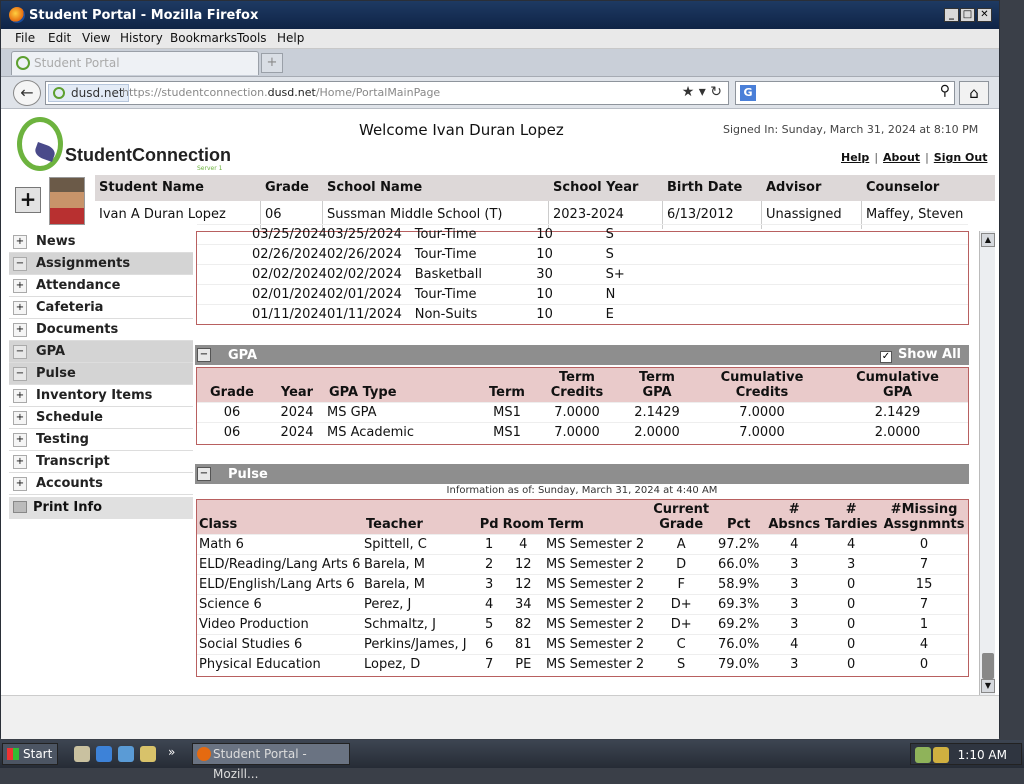  Describe the element at coordinates (135, 63) in the screenshot. I see `browser-tab: Student Portal` at that location.